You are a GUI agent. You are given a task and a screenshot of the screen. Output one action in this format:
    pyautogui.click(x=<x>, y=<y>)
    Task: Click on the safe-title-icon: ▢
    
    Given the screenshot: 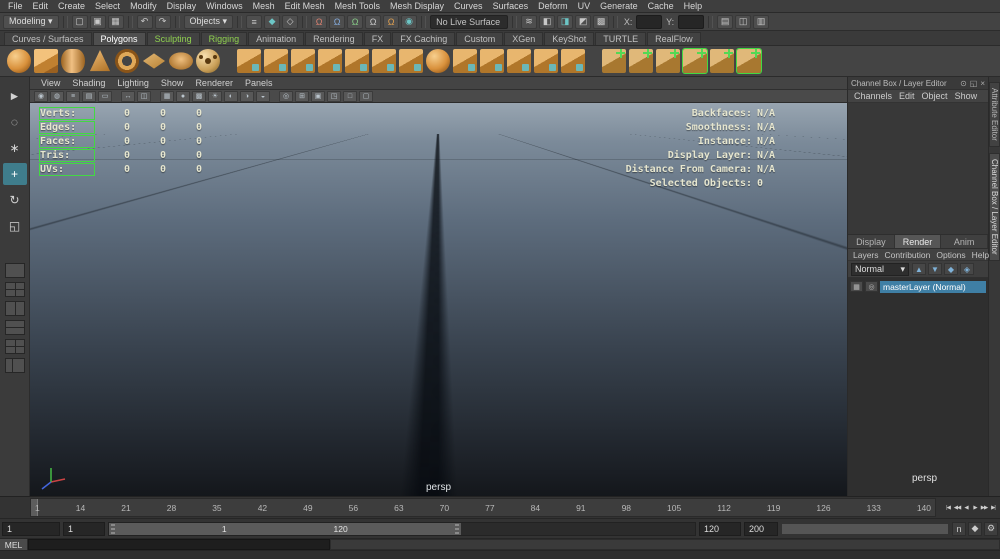 What is the action you would take?
    pyautogui.click(x=366, y=96)
    